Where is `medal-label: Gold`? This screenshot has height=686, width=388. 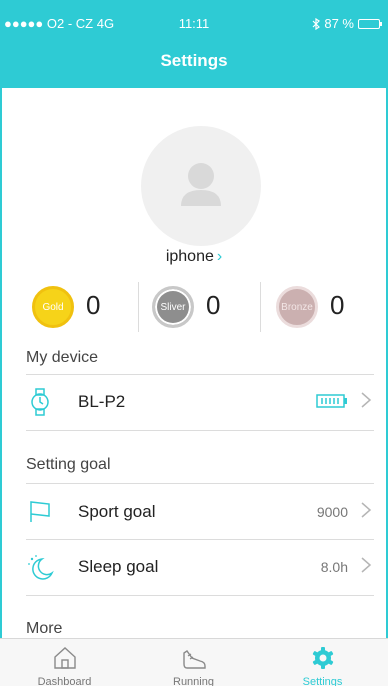
medal-label: Gold is located at coordinates (53, 307).